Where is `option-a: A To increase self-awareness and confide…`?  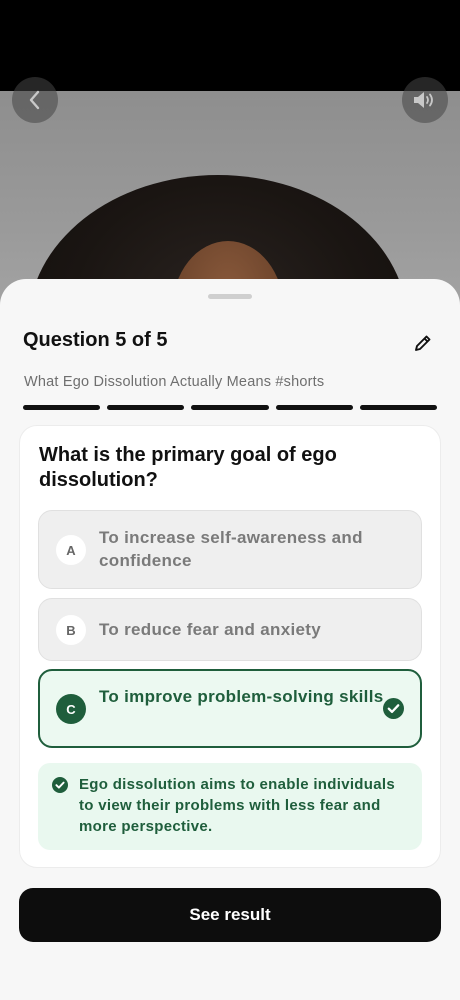 option-a: A To increase self-awareness and confide… is located at coordinates (230, 549).